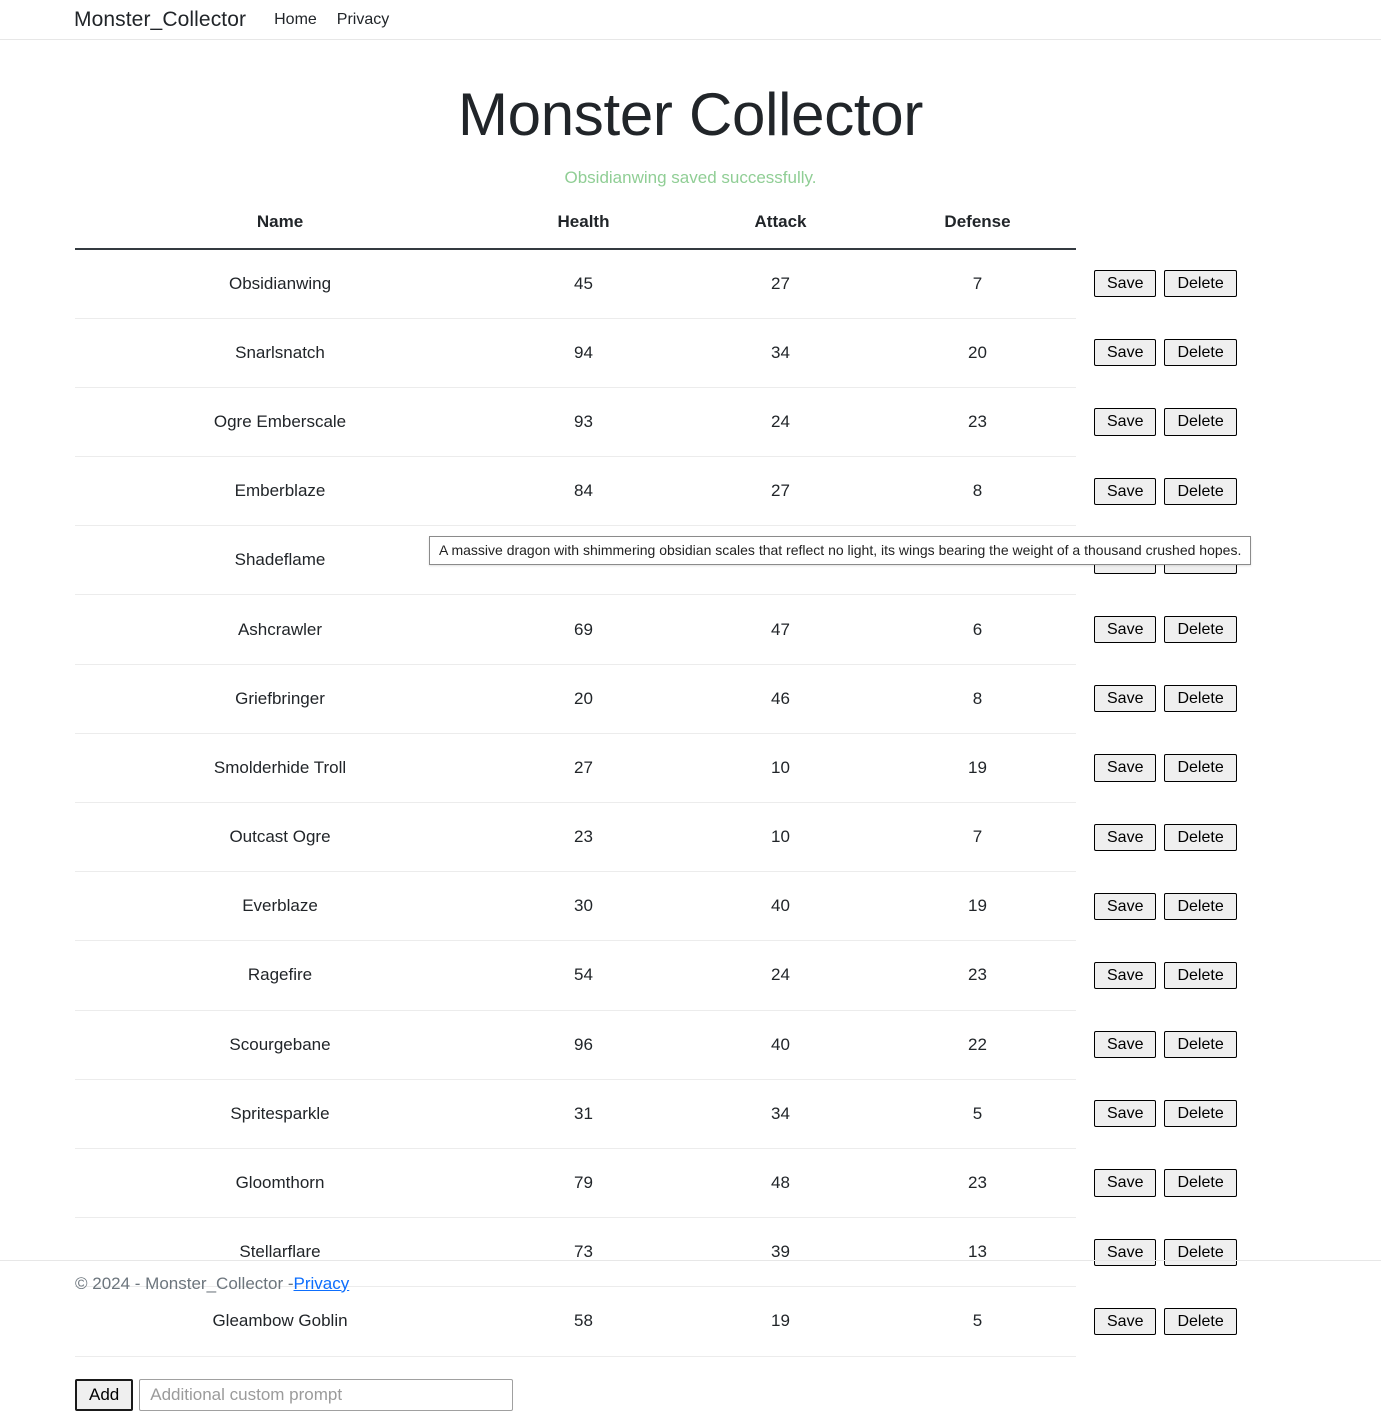 Image resolution: width=1381 pixels, height=1411 pixels. Describe the element at coordinates (690, 1283) in the screenshot. I see `footer: © 2024 - Monster_Collector - Privacy` at that location.